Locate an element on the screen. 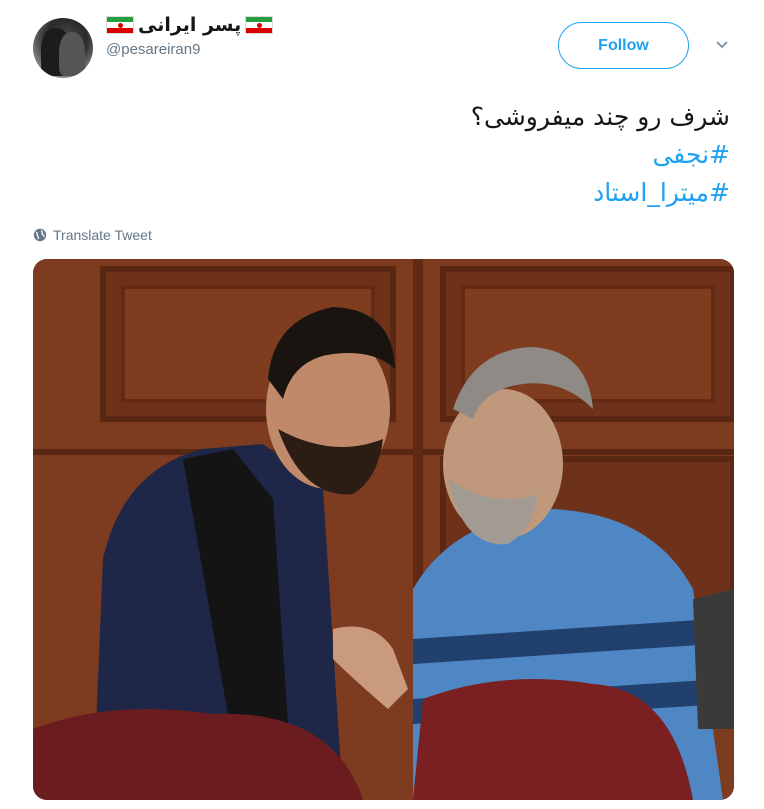 This screenshot has height=809, width=764. follow-button: Follow is located at coordinates (623, 45).